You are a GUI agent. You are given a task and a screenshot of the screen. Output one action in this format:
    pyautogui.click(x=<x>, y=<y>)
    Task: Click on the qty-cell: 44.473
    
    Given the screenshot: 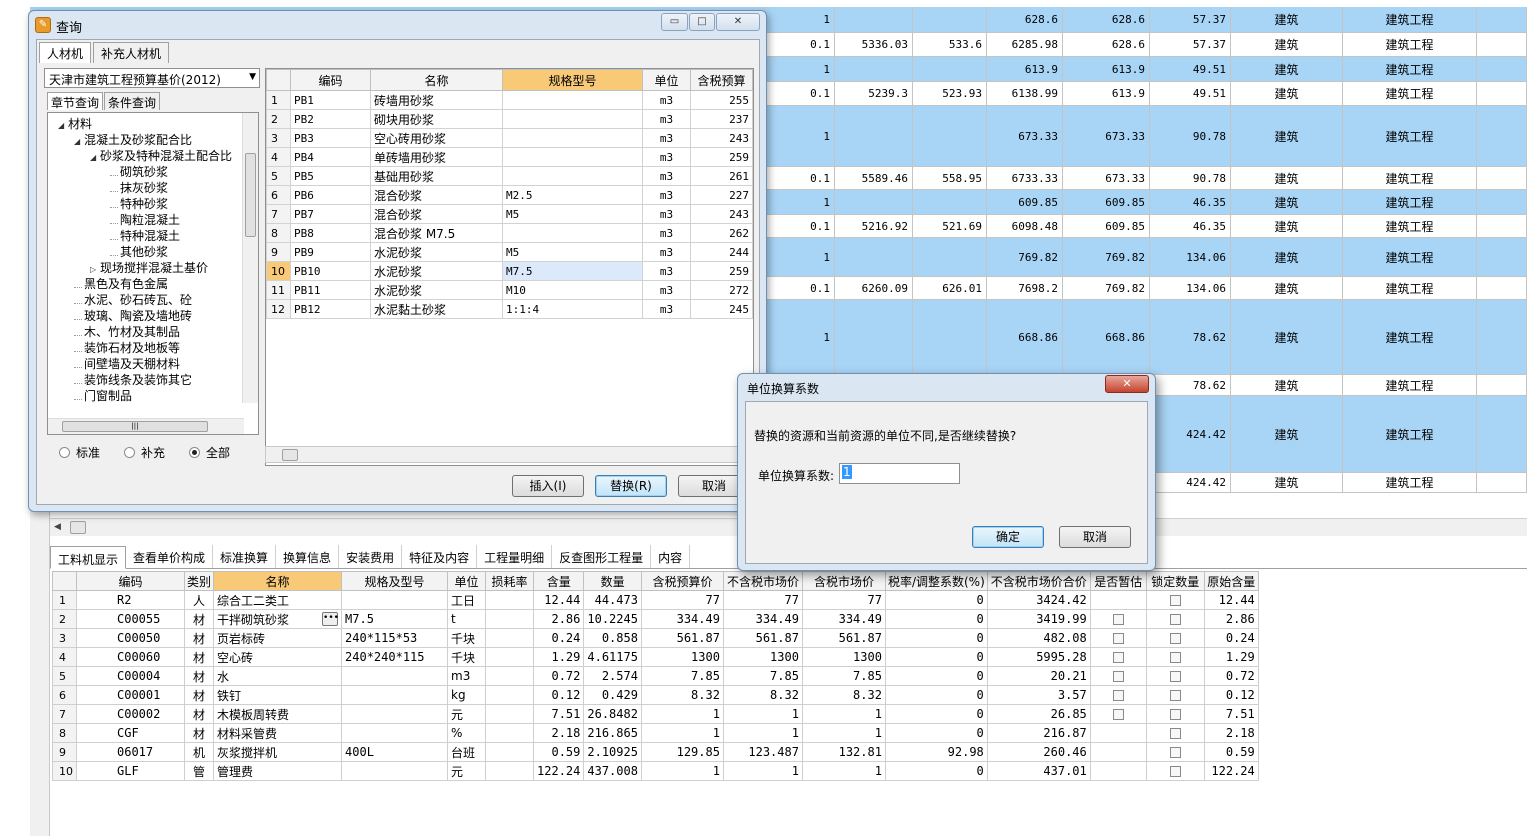 What is the action you would take?
    pyautogui.click(x=612, y=600)
    